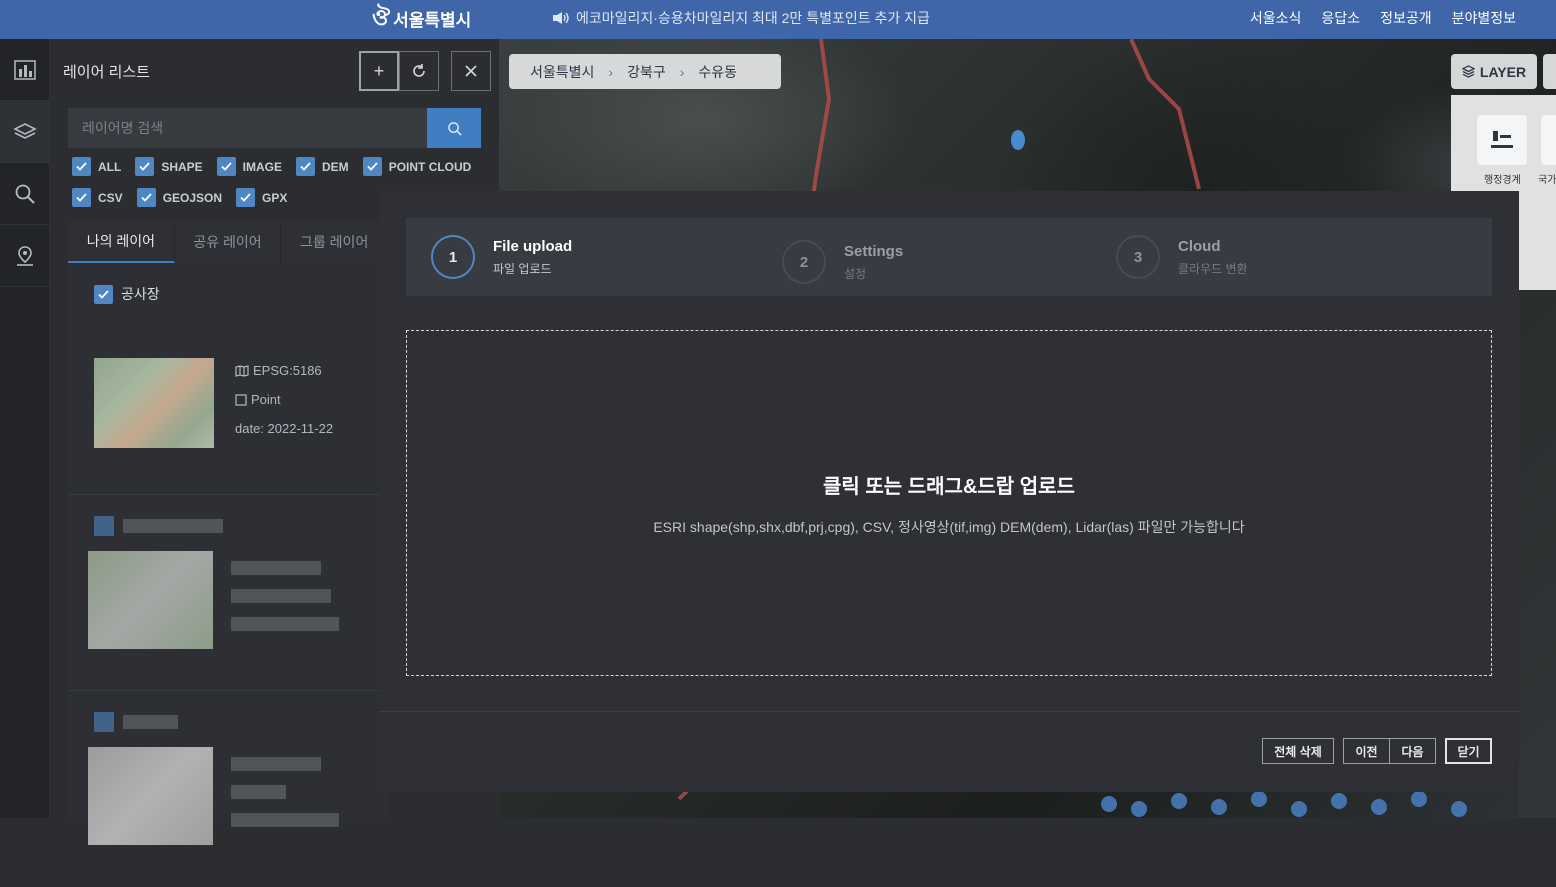 This screenshot has height=887, width=1556. I want to click on delete-all-button: 전체 삭제, so click(1298, 751).